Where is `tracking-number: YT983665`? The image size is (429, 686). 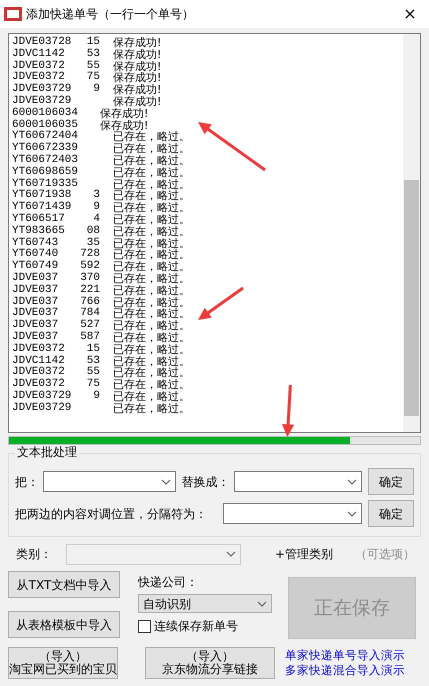
tracking-number: YT983665 is located at coordinates (38, 230).